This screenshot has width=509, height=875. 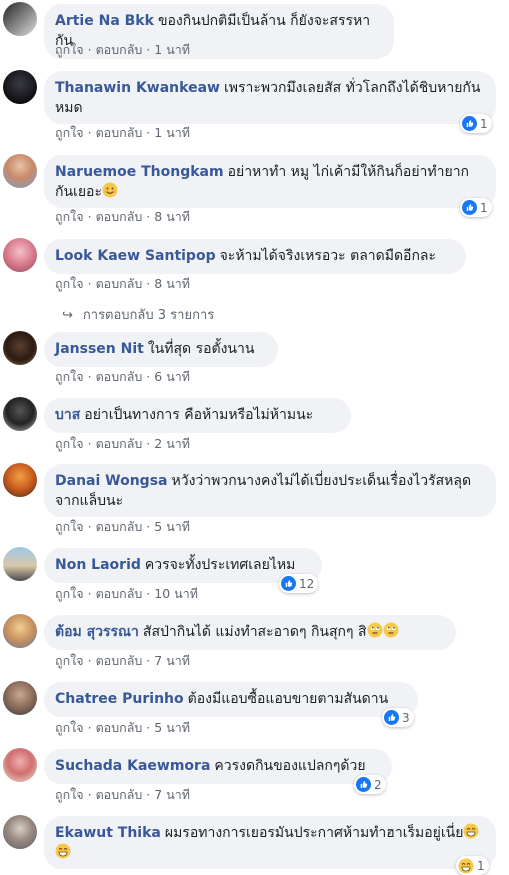 What do you see at coordinates (110, 190) in the screenshot?
I see `smiling-emoji-icon` at bounding box center [110, 190].